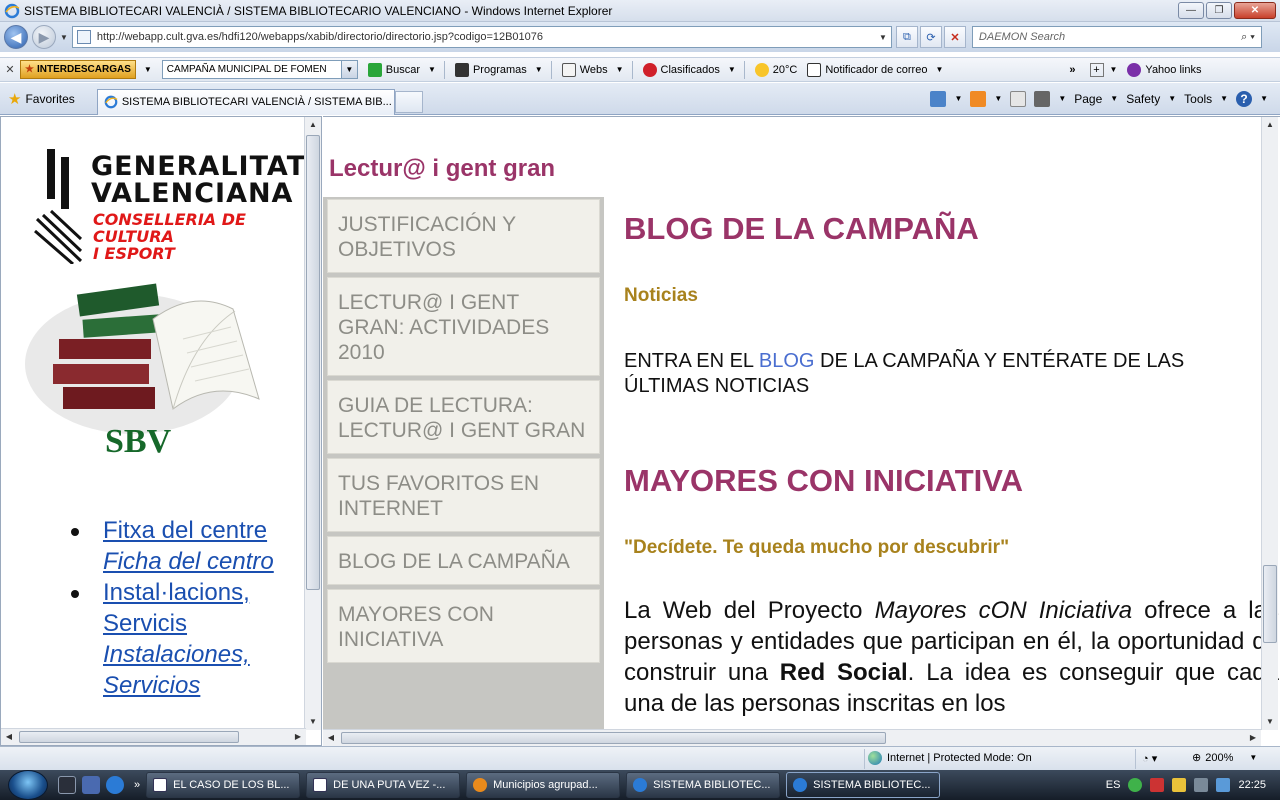 Image resolution: width=1280 pixels, height=800 pixels. Describe the element at coordinates (1072, 70) in the screenshot. I see `toolbar-overflow-icon: »` at that location.